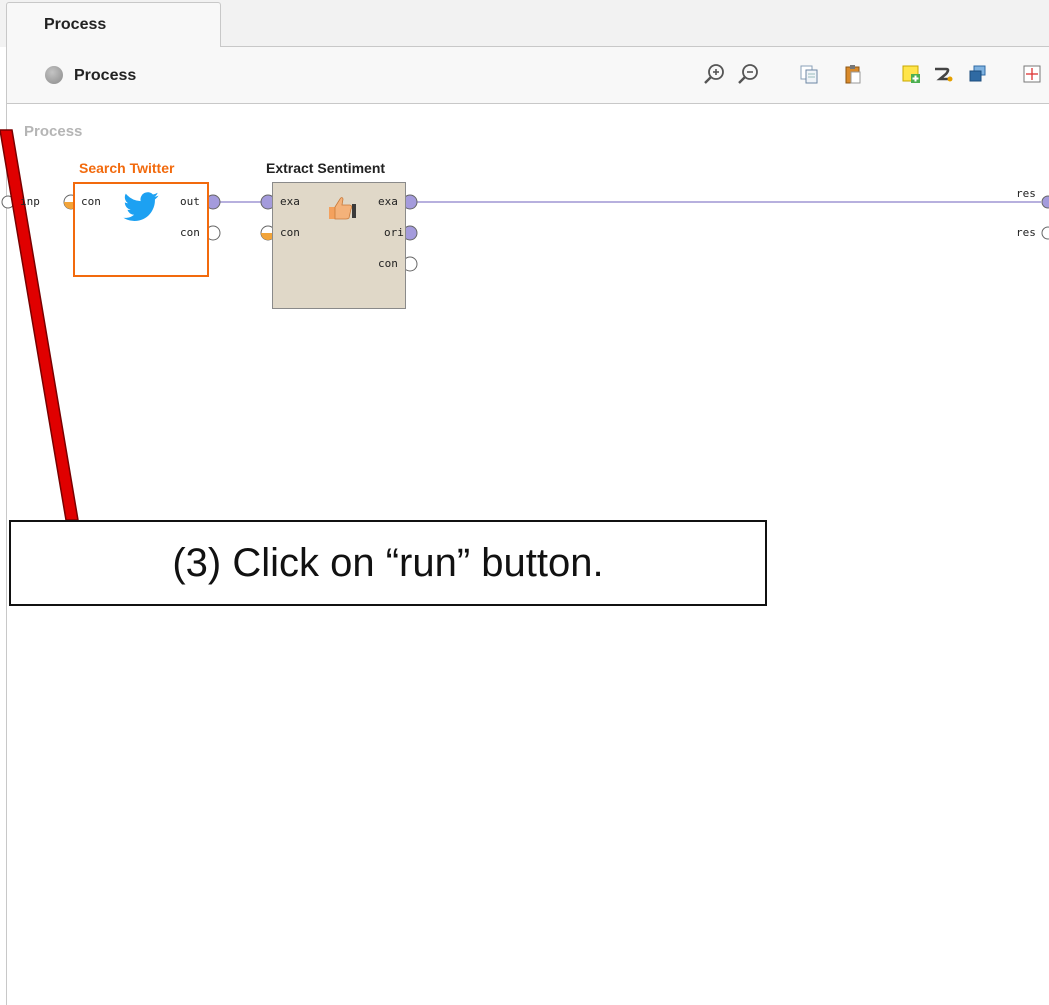 This screenshot has height=1005, width=1049. Describe the element at coordinates (394, 232) in the screenshot. I see `port-label-out-ori: ori` at that location.